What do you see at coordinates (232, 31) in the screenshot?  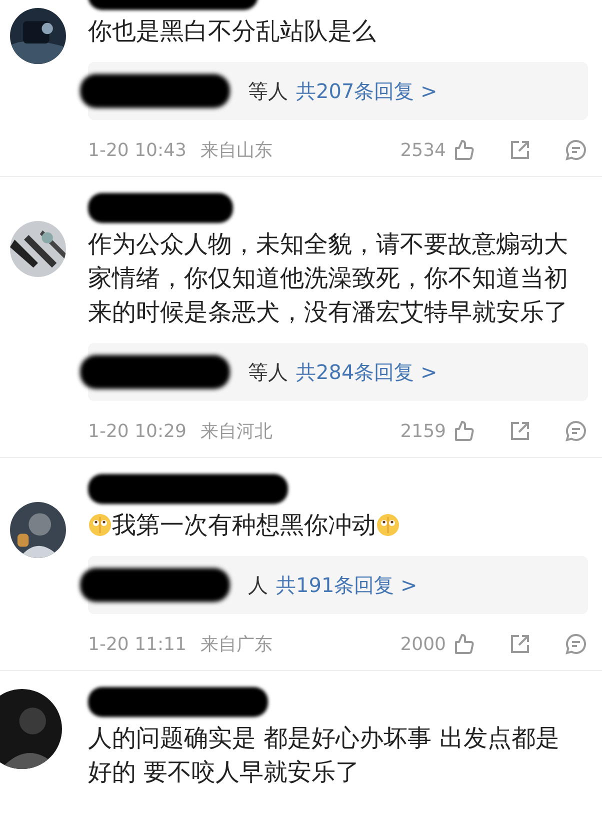 I see `comment-text: 你也是黑白不分乱站队是么` at bounding box center [232, 31].